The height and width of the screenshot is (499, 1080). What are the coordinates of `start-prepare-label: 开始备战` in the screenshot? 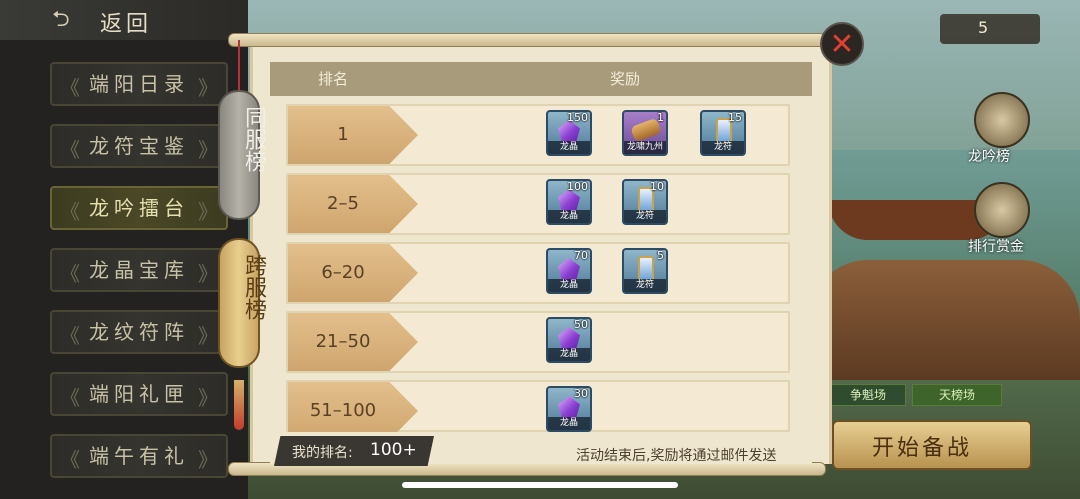 It's located at (922, 448).